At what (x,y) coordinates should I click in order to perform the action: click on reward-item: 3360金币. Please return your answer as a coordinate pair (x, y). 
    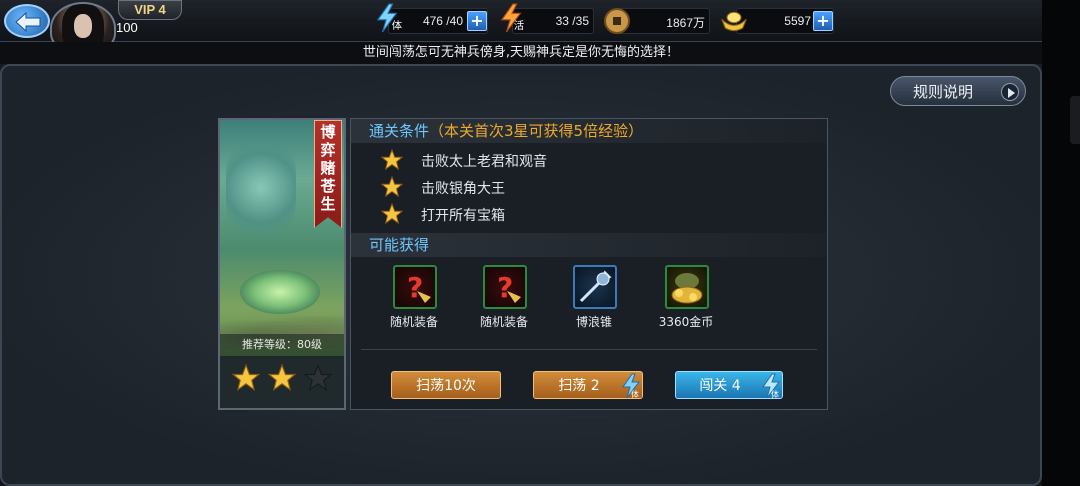
    Looking at the image, I should click on (686, 298).